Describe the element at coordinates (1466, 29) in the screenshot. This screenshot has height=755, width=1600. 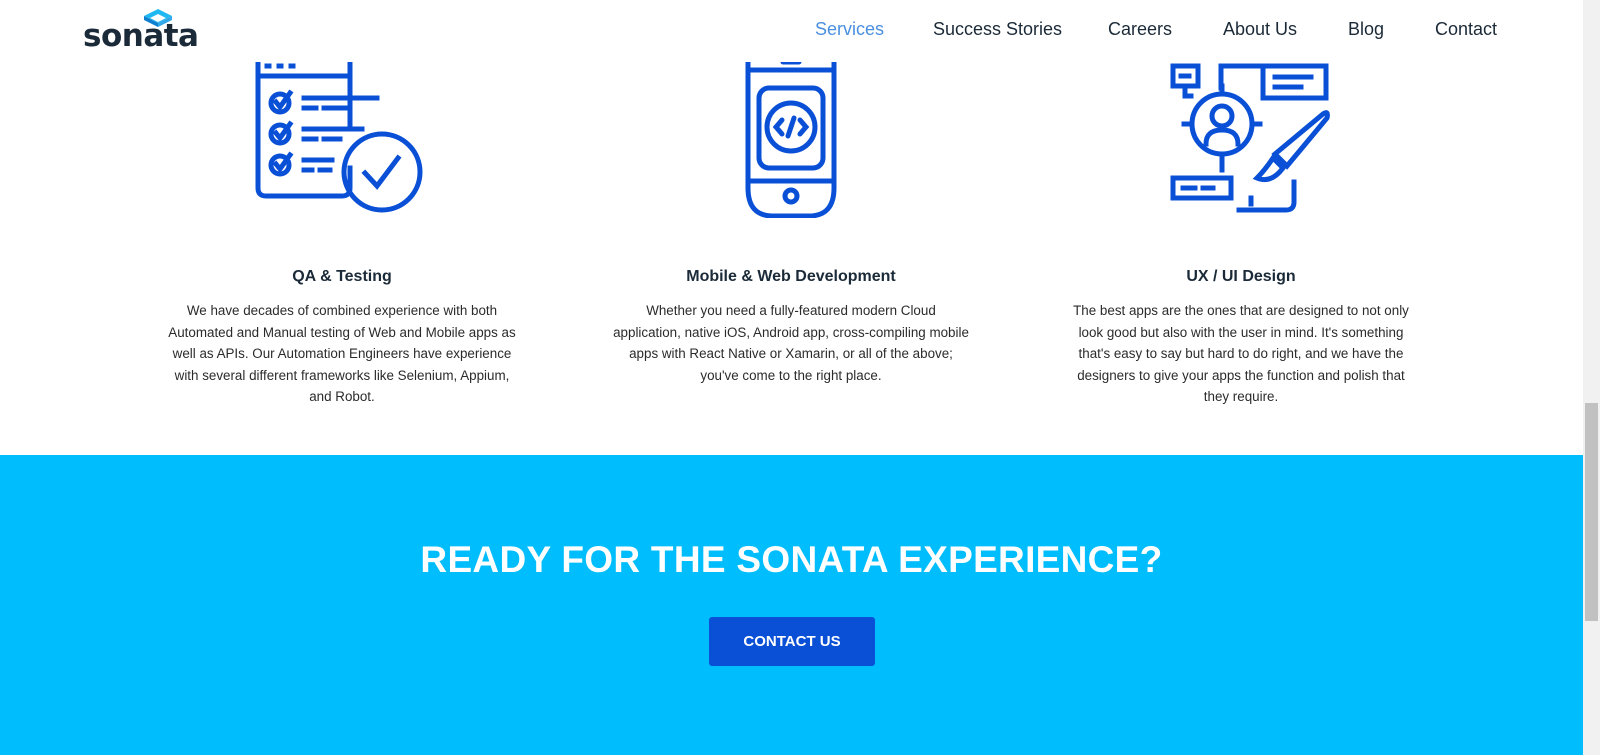
I see `nav-contact: Contact` at that location.